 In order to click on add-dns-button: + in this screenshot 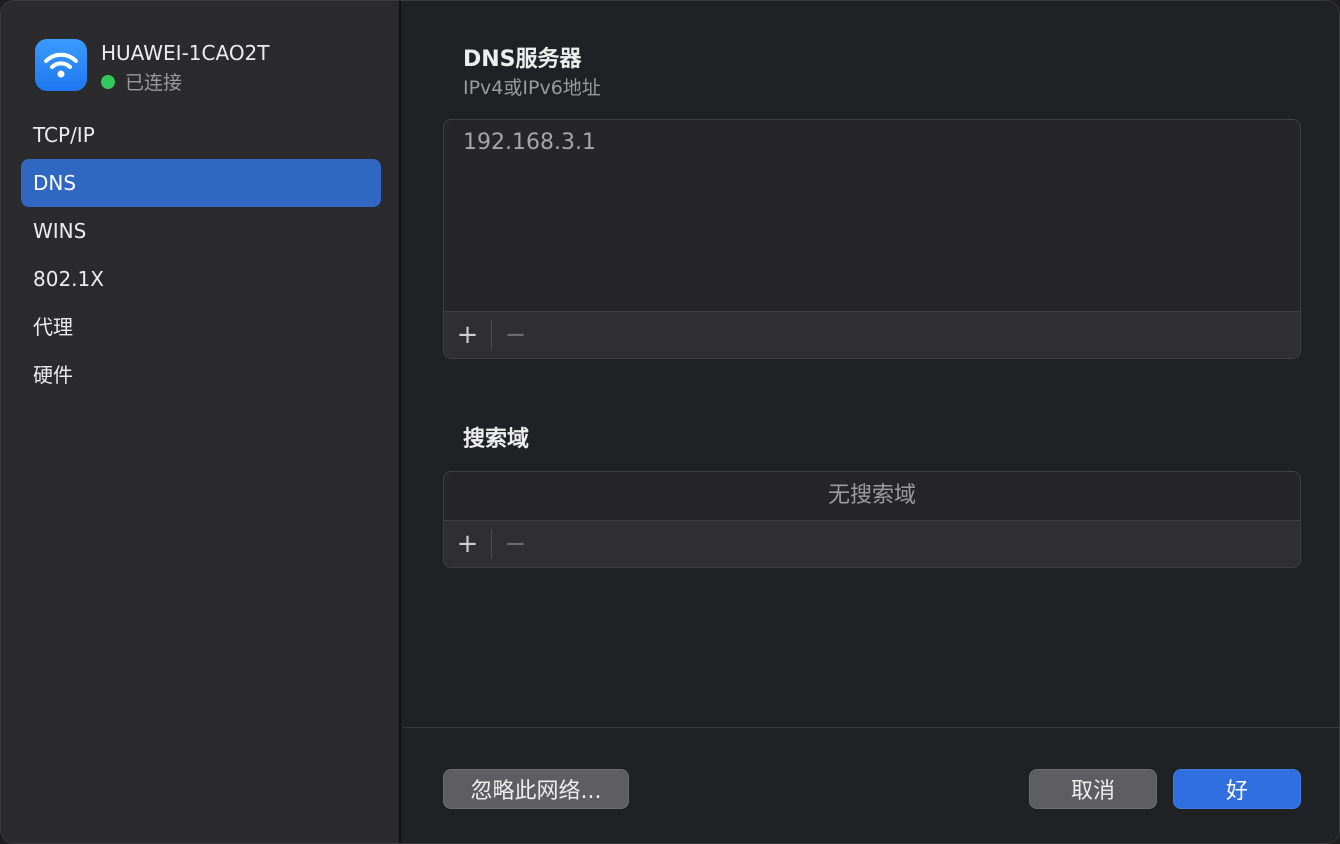, I will do `click(467, 335)`.